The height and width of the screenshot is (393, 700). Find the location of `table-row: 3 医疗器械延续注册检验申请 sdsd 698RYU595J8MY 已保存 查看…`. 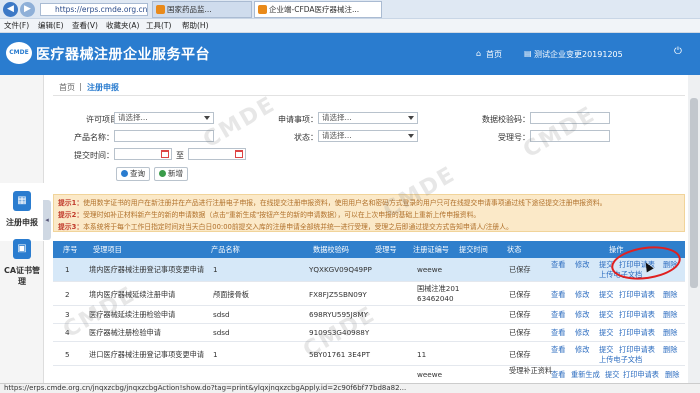

table-row: 3 医疗器械延续注册检验申请 sdsd 698RYU595J8MY 已保存 查看… is located at coordinates (369, 315).